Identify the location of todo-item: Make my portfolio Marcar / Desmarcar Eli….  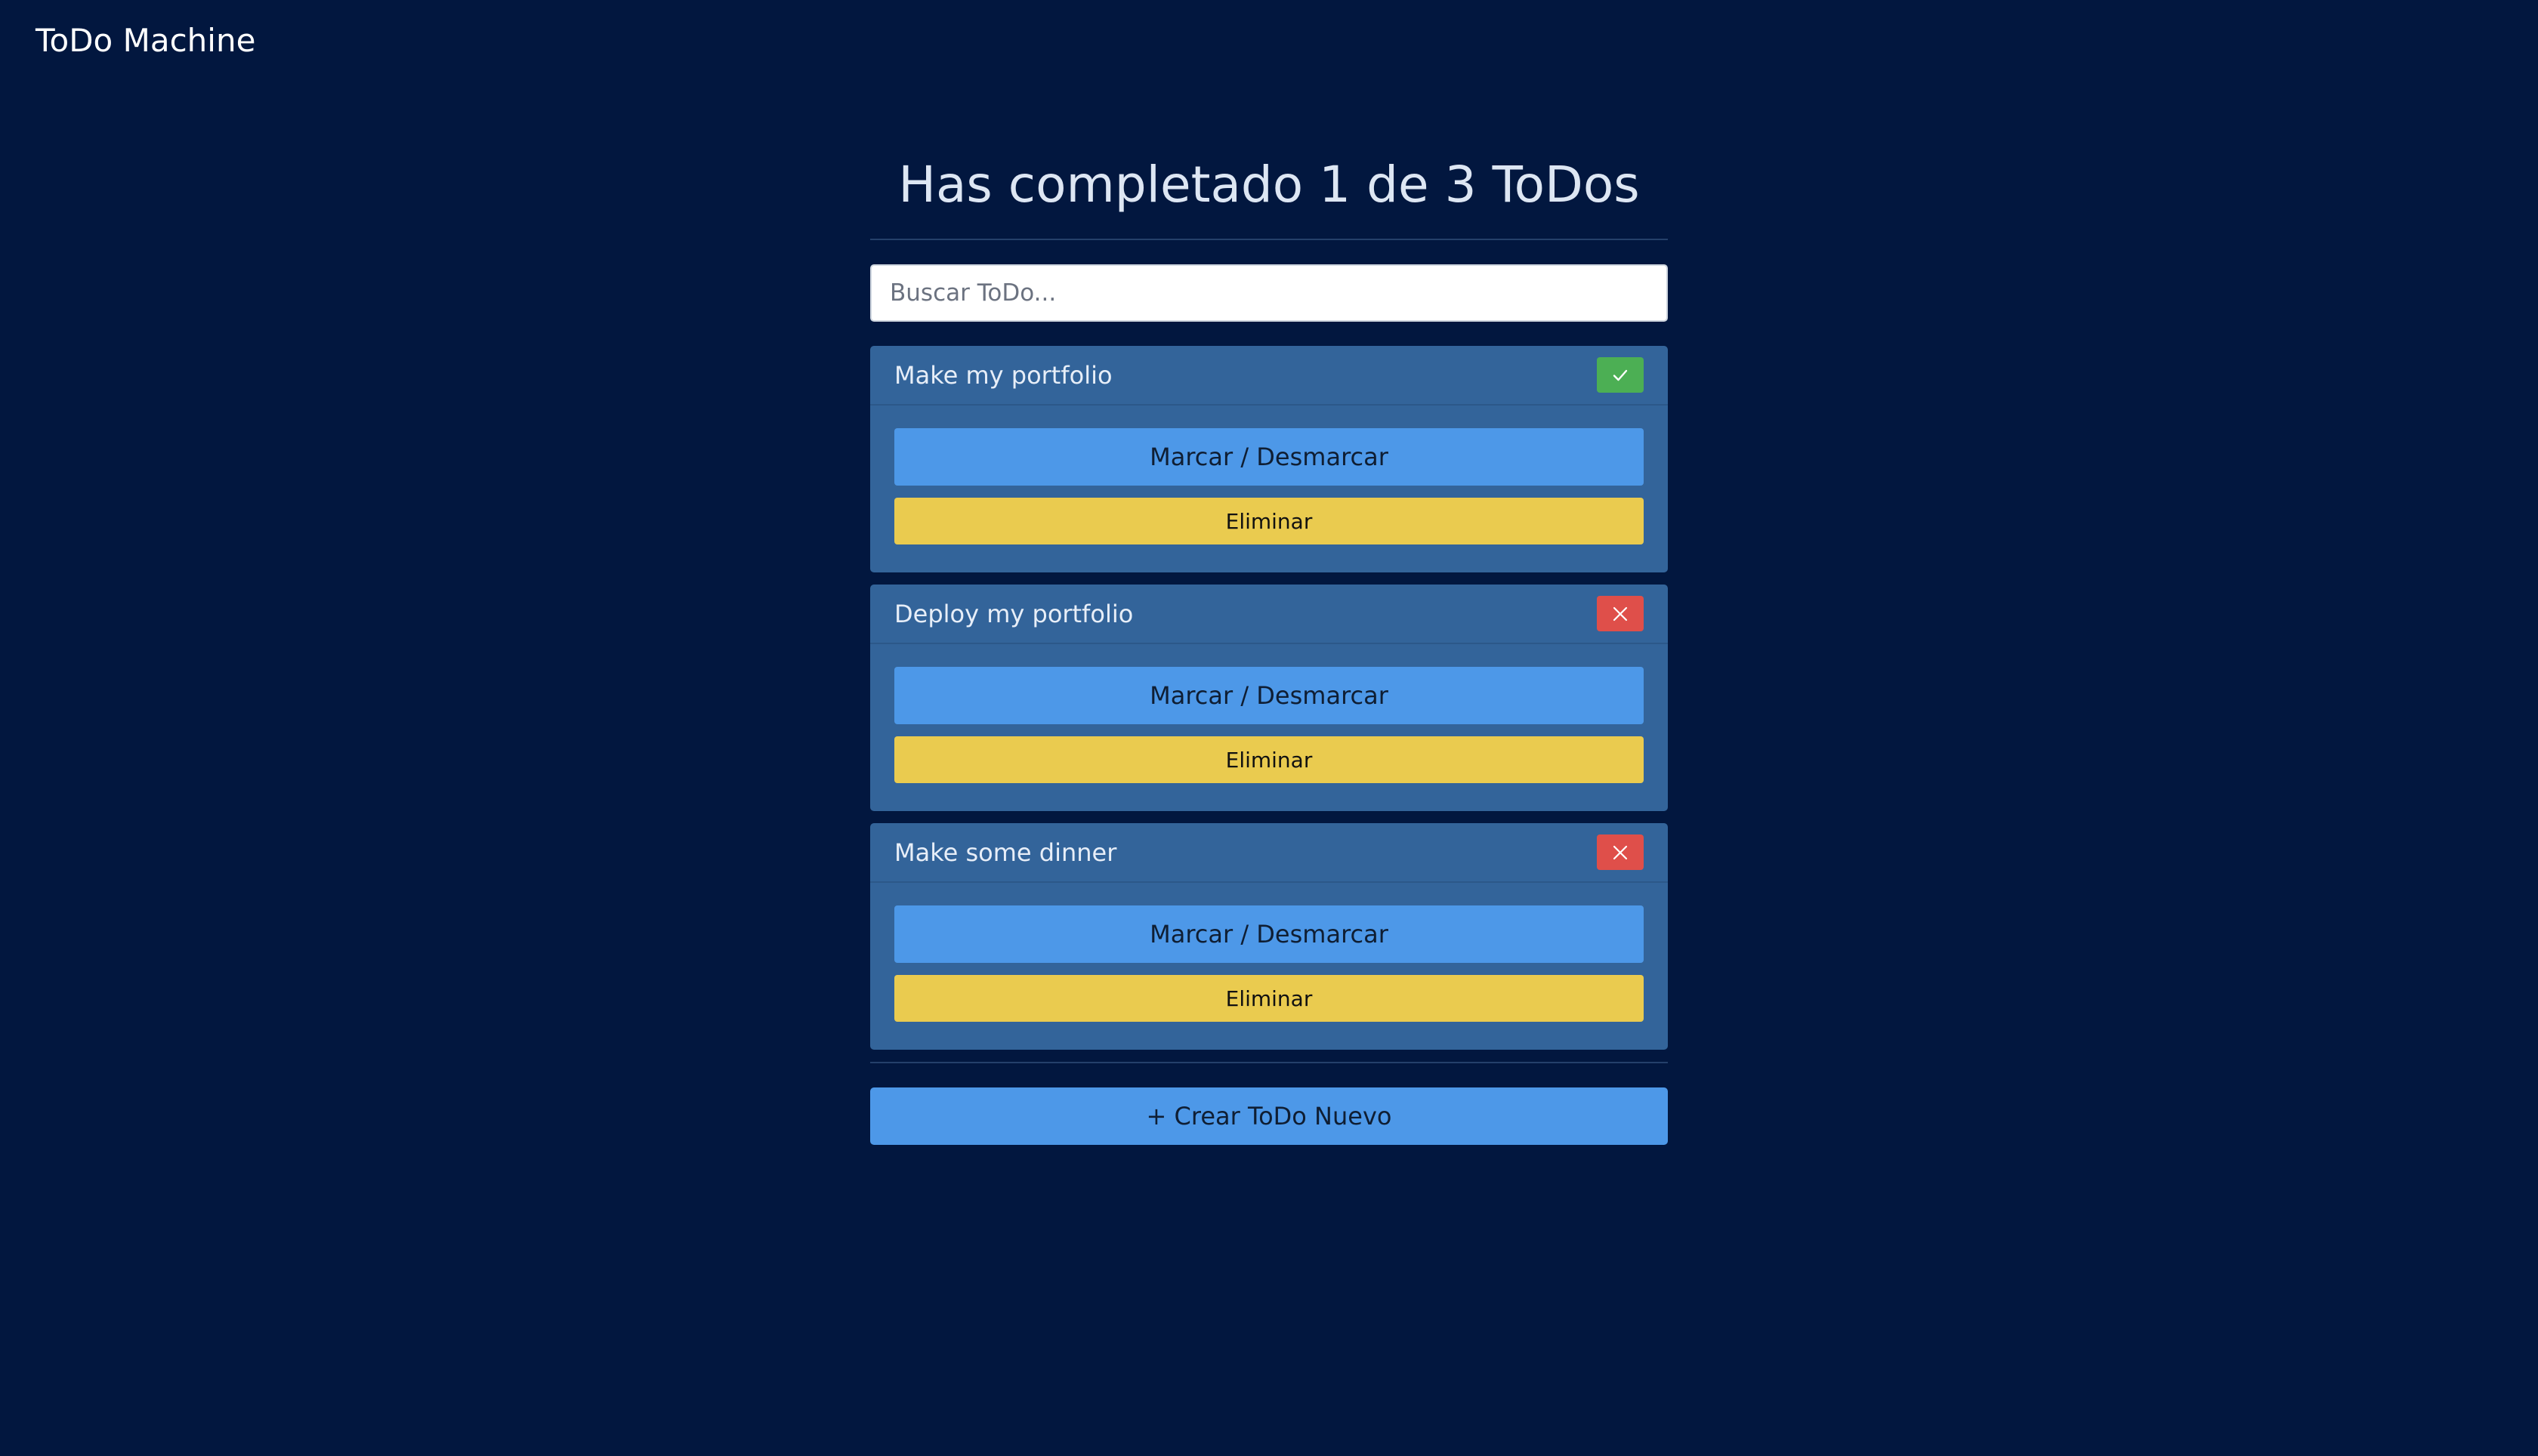
(1269, 459).